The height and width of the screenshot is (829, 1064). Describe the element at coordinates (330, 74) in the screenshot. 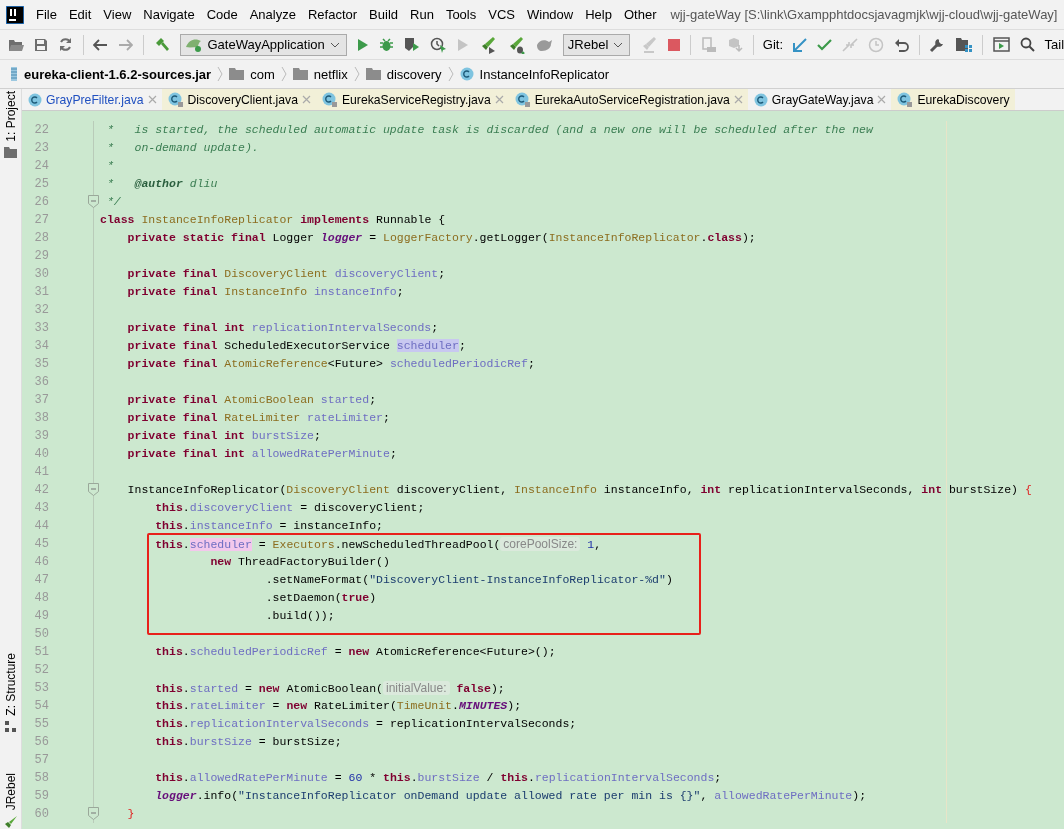

I see `breadcrumb-item: netflix` at that location.